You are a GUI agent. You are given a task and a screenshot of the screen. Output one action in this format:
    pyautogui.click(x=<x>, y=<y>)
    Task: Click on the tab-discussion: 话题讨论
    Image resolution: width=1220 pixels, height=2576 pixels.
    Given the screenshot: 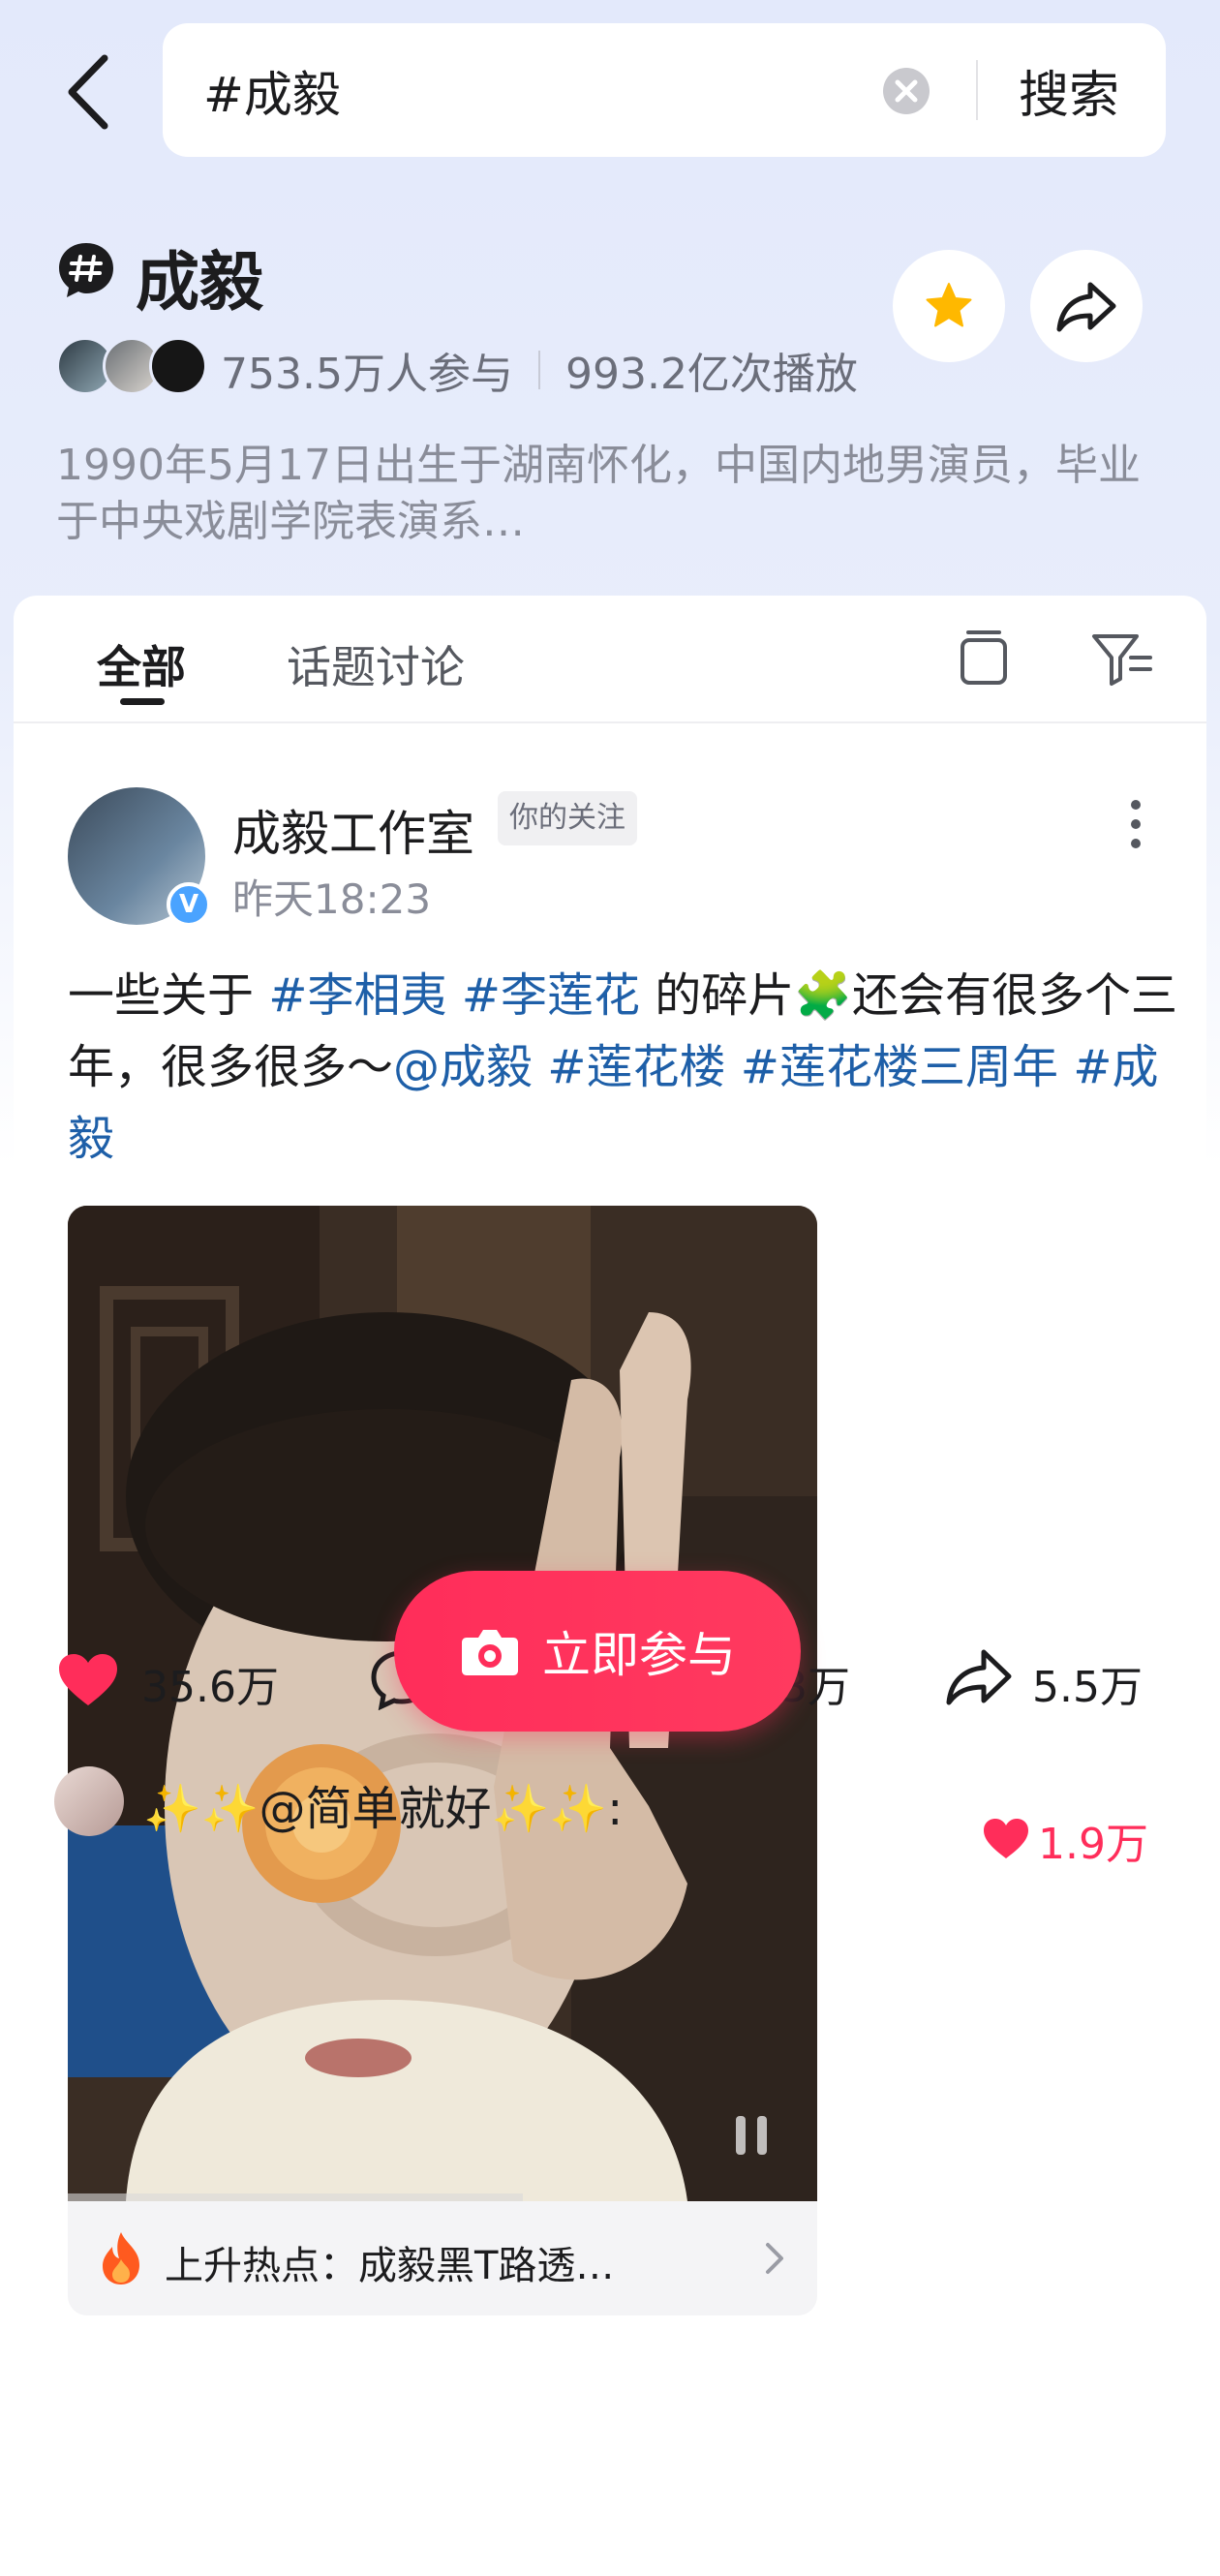 What is the action you would take?
    pyautogui.click(x=376, y=664)
    